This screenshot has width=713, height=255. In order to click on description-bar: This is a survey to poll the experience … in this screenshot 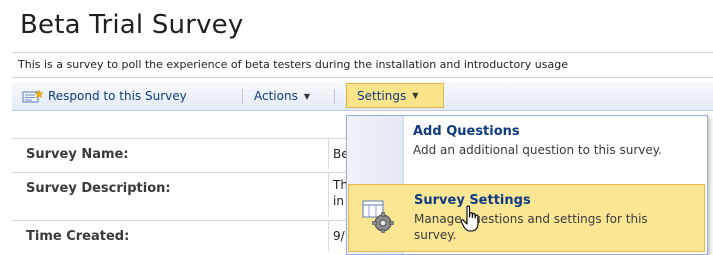, I will do `click(362, 65)`.